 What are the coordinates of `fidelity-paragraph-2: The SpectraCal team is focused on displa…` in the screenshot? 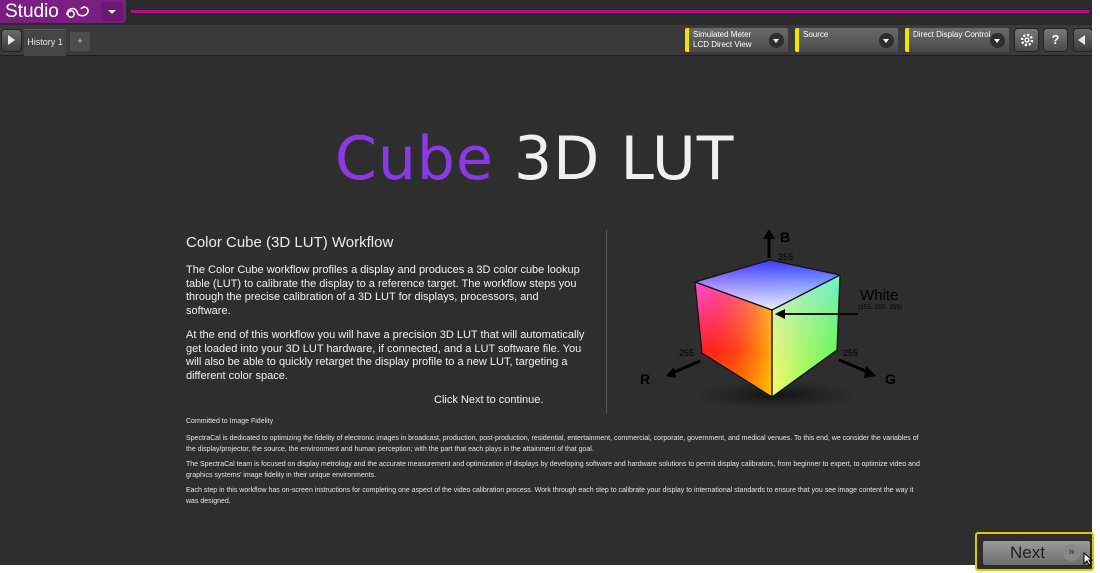 It's located at (553, 470).